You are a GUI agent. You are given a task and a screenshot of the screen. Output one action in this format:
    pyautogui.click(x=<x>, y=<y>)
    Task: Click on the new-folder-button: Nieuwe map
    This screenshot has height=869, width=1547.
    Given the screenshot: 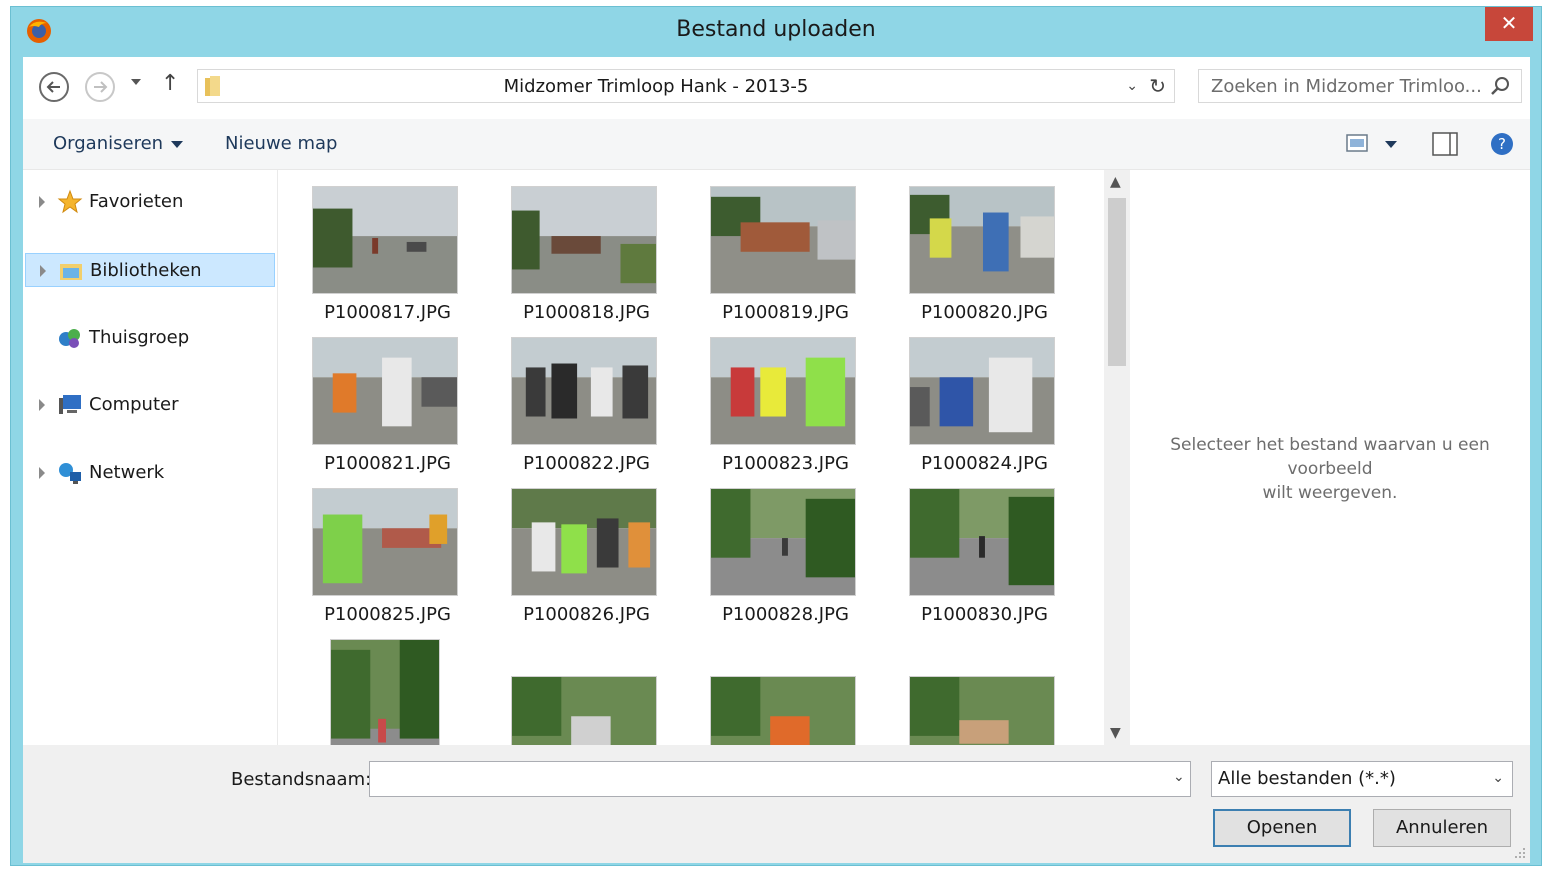 What is the action you would take?
    pyautogui.click(x=281, y=143)
    